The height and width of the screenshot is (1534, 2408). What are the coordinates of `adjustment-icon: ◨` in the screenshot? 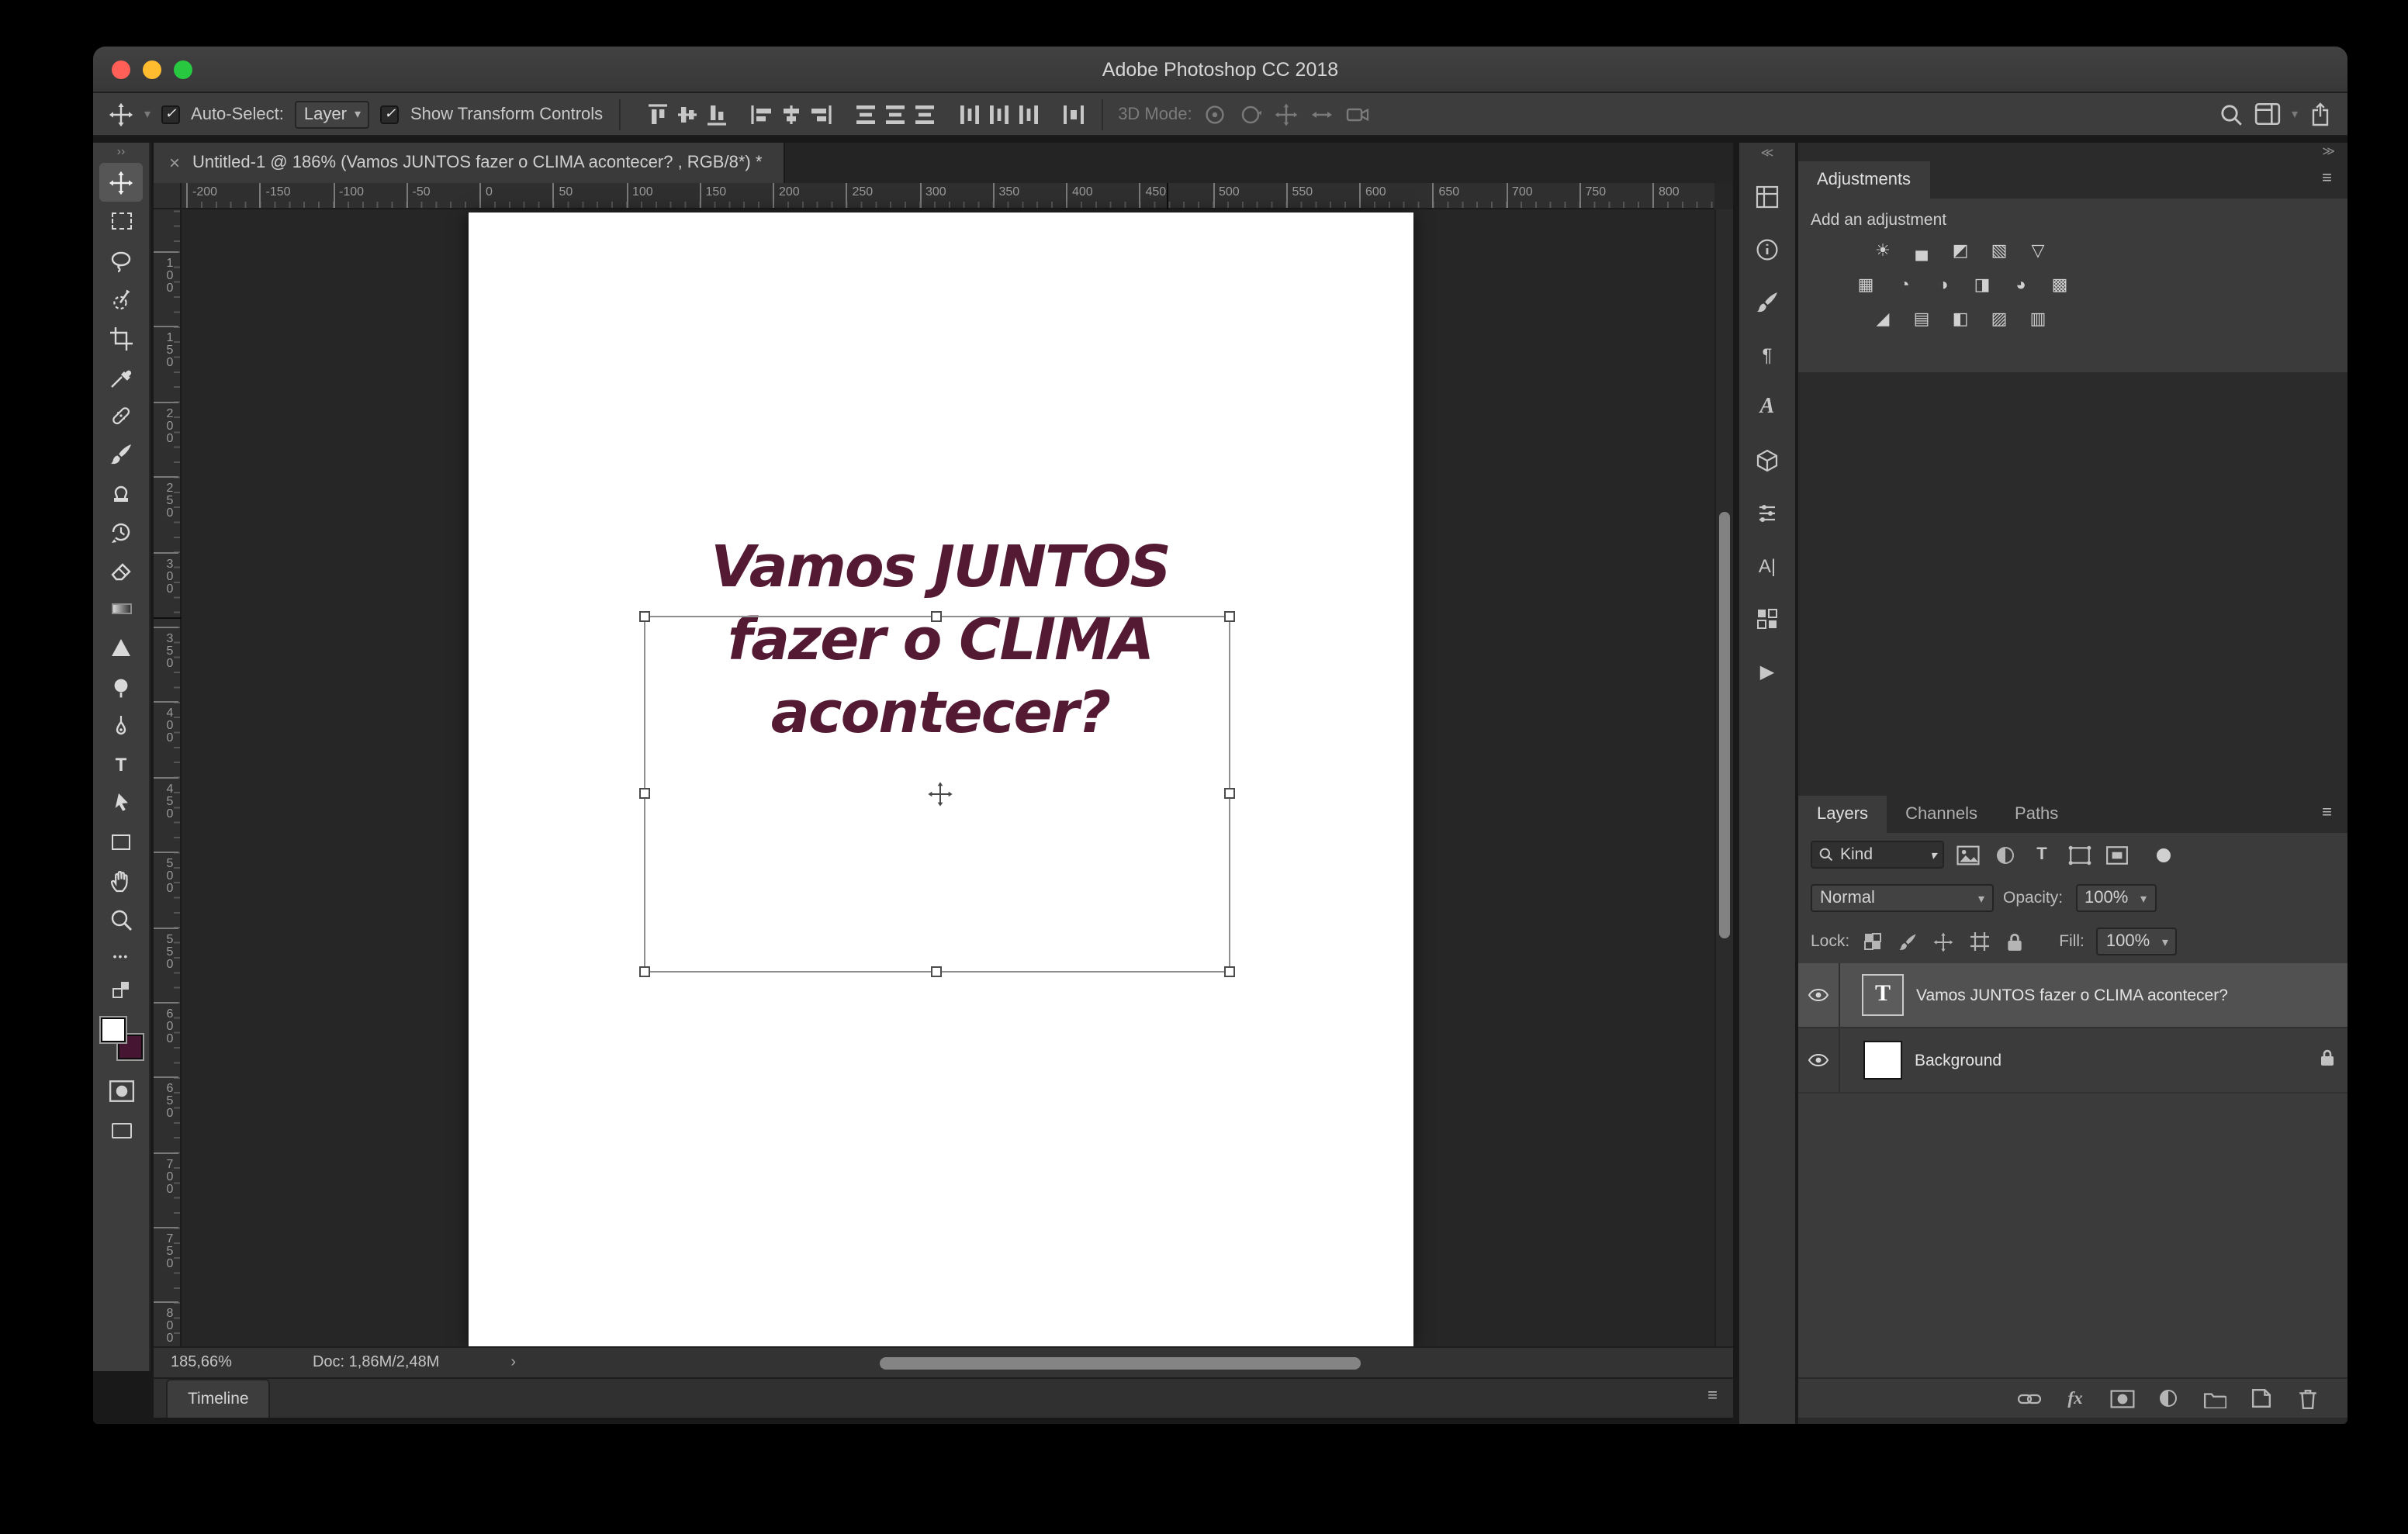 It's located at (1982, 286).